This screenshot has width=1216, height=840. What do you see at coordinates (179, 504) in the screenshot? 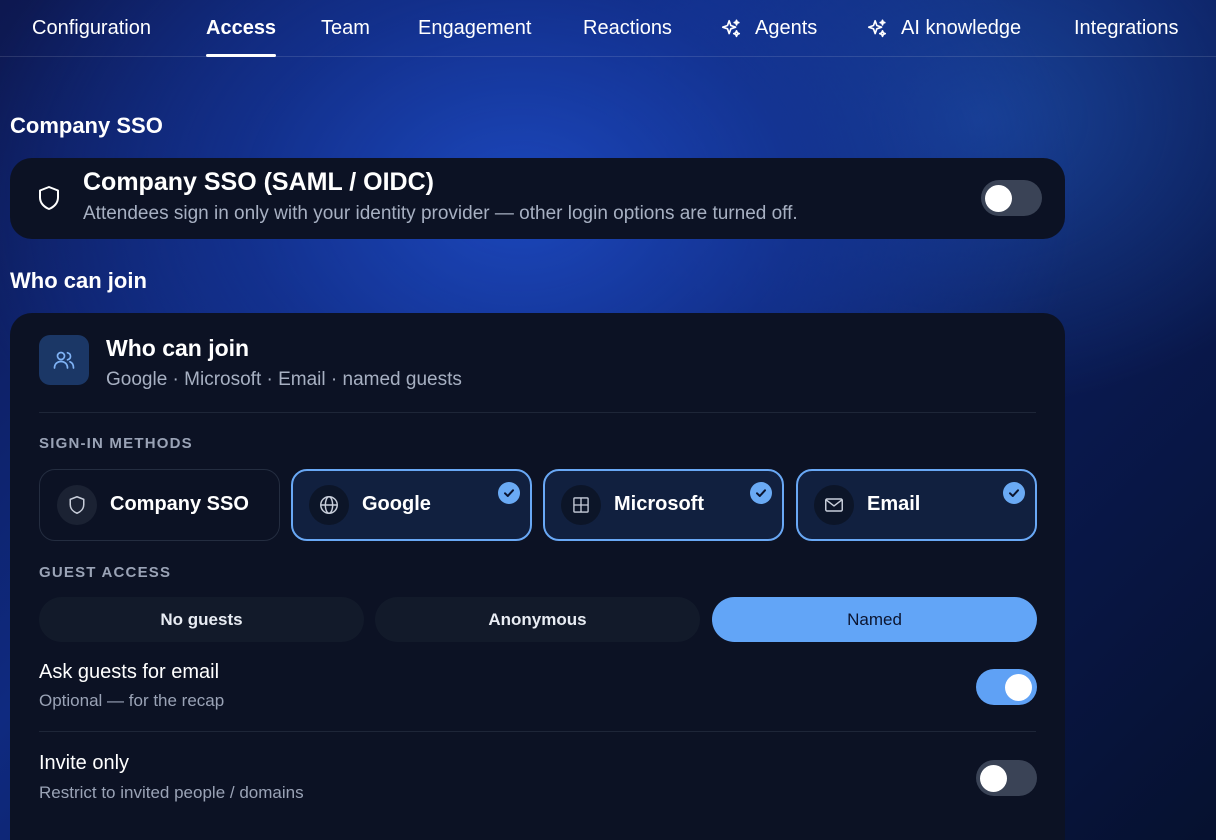
I see `method-label: Company SSO` at bounding box center [179, 504].